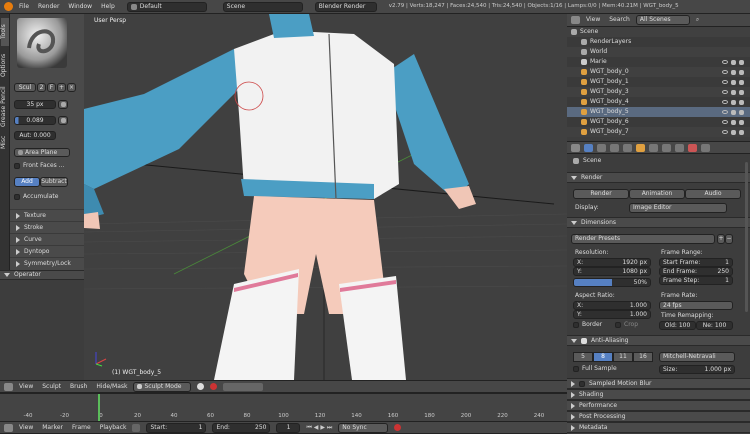 This screenshot has width=750, height=434. What do you see at coordinates (677, 325) in the screenshot?
I see `time-remap-old-field: Old: 100` at bounding box center [677, 325].